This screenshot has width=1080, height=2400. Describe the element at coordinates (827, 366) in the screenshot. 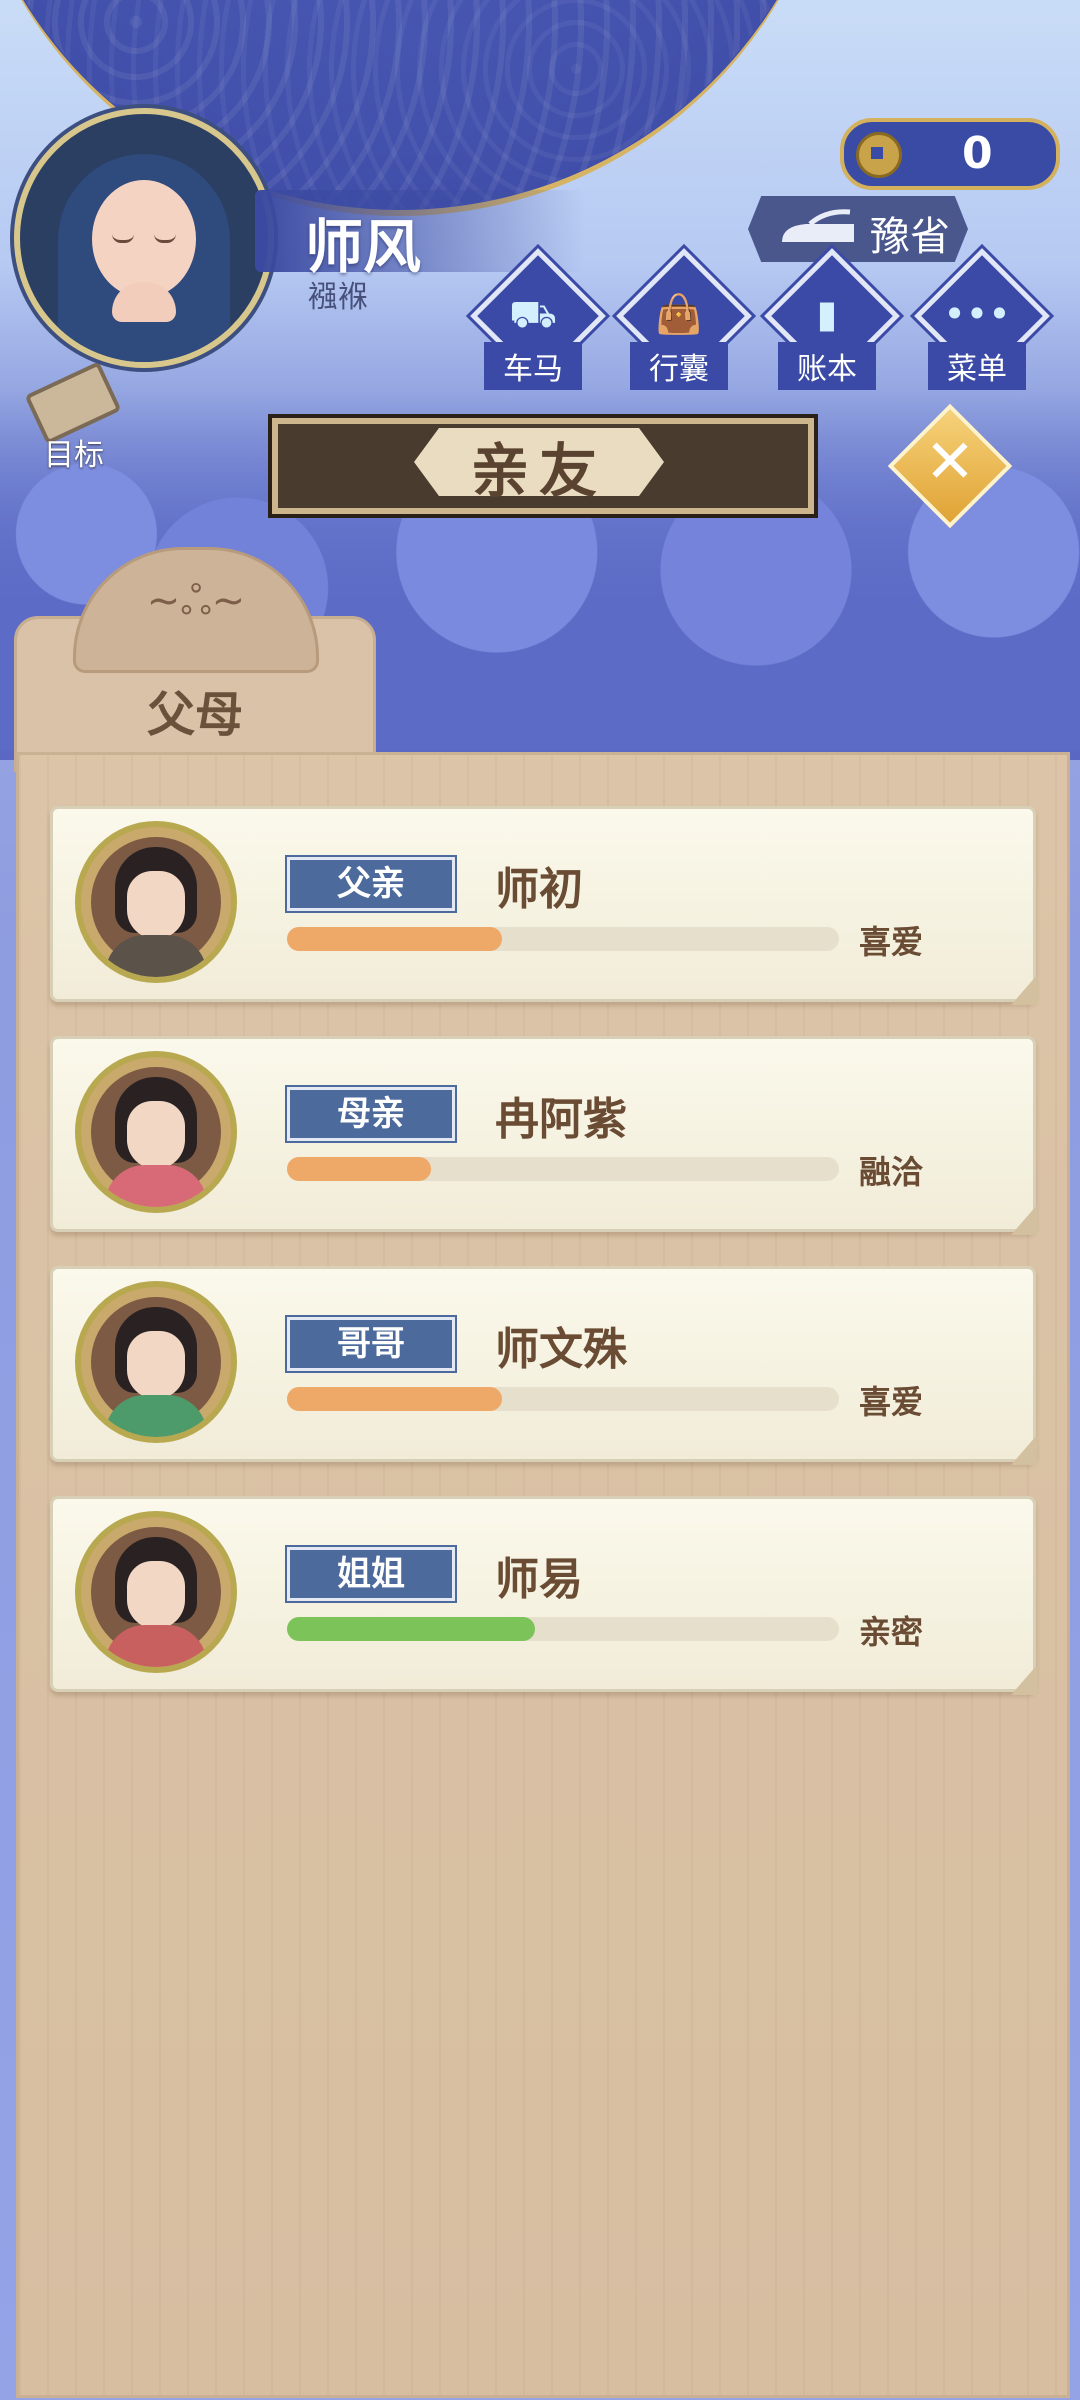

I see `menu-label-ledger: 账本` at that location.